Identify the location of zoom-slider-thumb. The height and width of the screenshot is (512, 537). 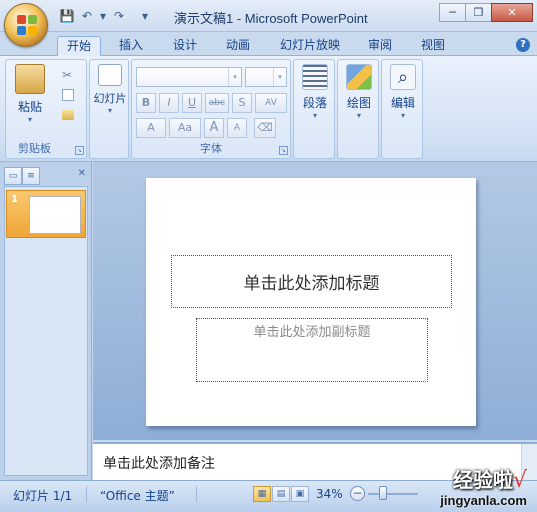
(383, 493).